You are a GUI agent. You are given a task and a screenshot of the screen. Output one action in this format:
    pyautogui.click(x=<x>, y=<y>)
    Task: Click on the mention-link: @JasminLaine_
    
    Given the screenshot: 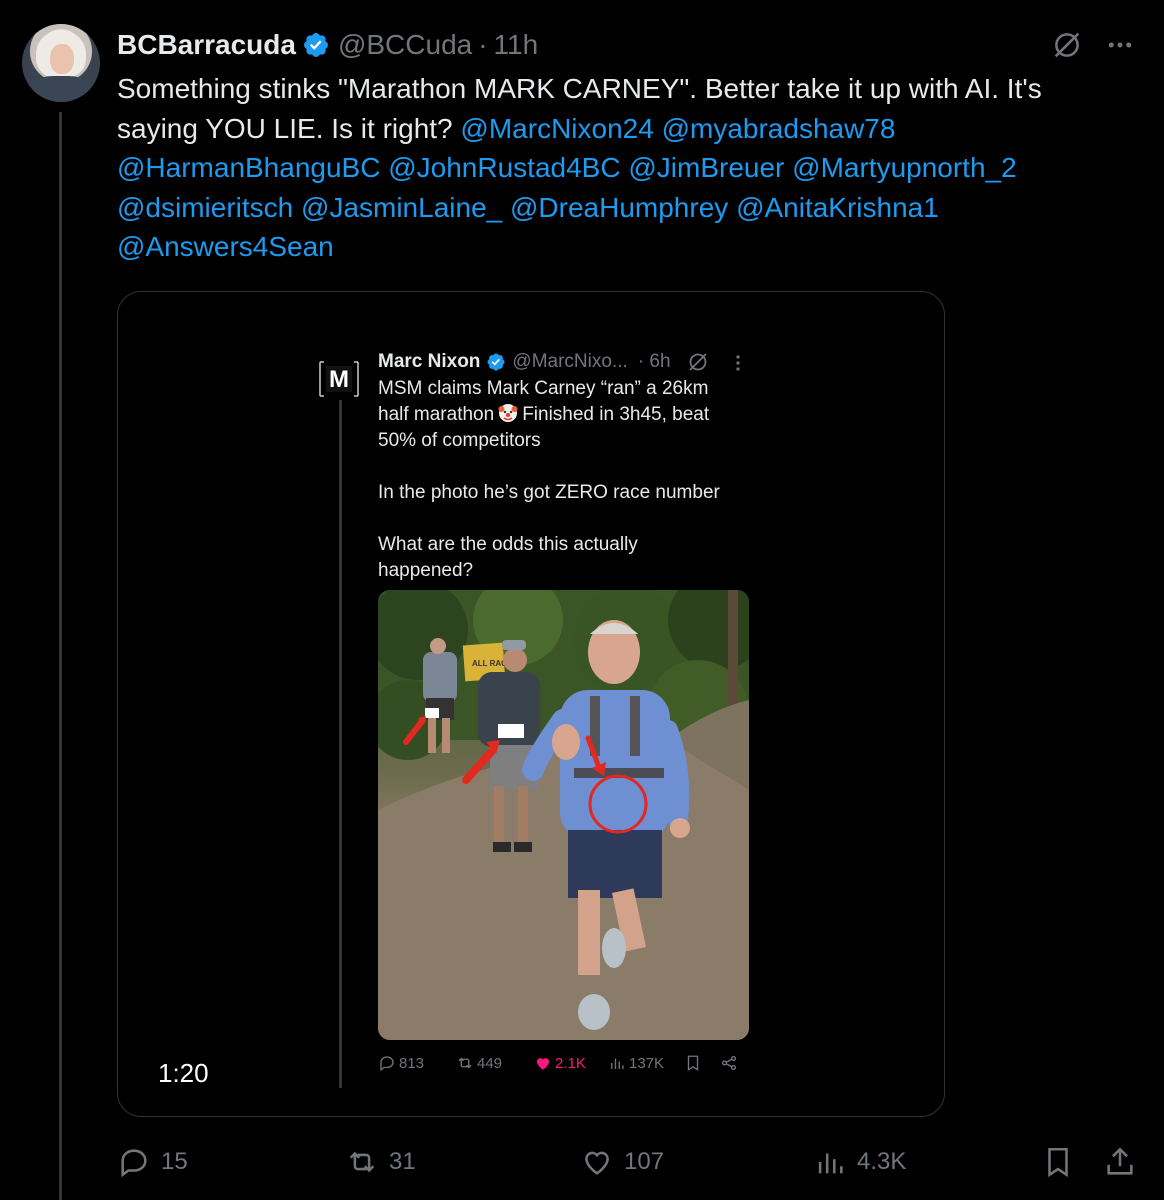 What is the action you would take?
    pyautogui.click(x=401, y=207)
    